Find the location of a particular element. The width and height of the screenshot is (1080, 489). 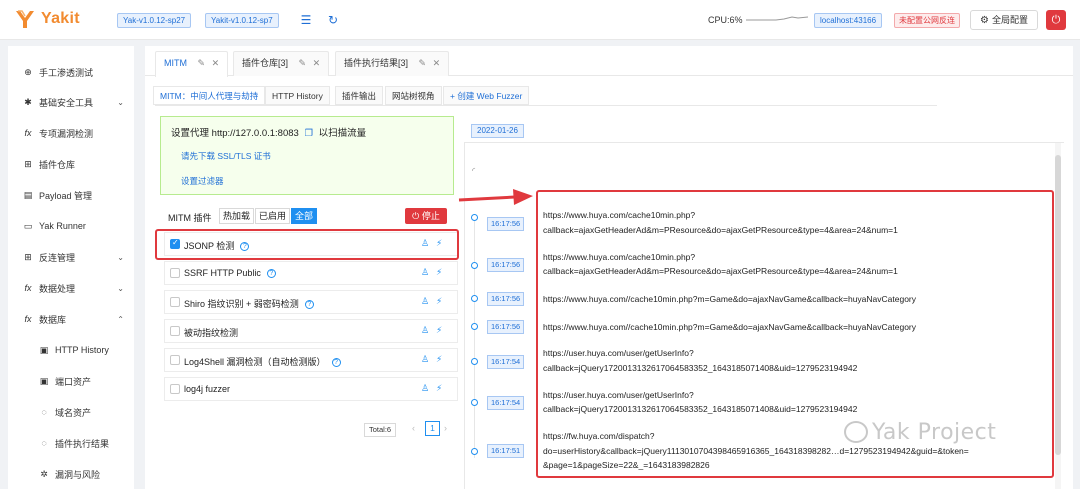

sidebar-subitem-risks: ✲ 漏洞与风险 is located at coordinates (71, 474).